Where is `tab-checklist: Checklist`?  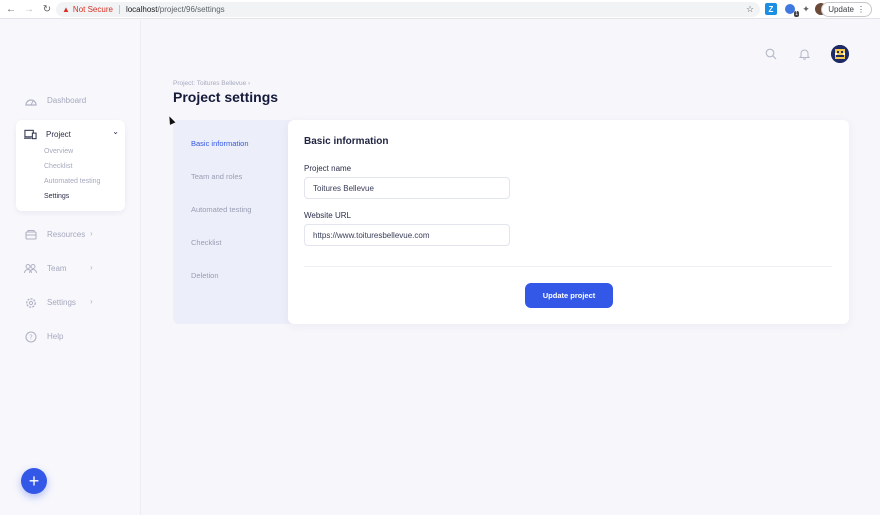 tab-checklist: Checklist is located at coordinates (206, 242).